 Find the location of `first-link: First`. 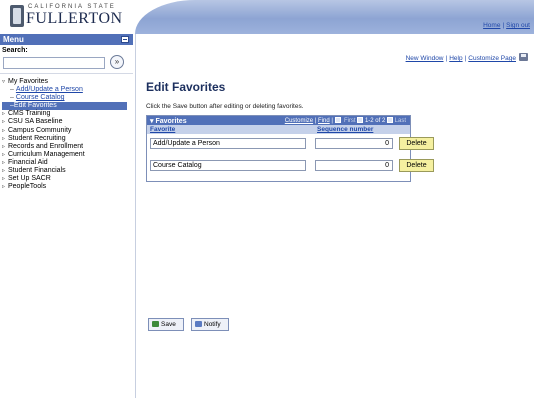

first-link: First is located at coordinates (349, 121).